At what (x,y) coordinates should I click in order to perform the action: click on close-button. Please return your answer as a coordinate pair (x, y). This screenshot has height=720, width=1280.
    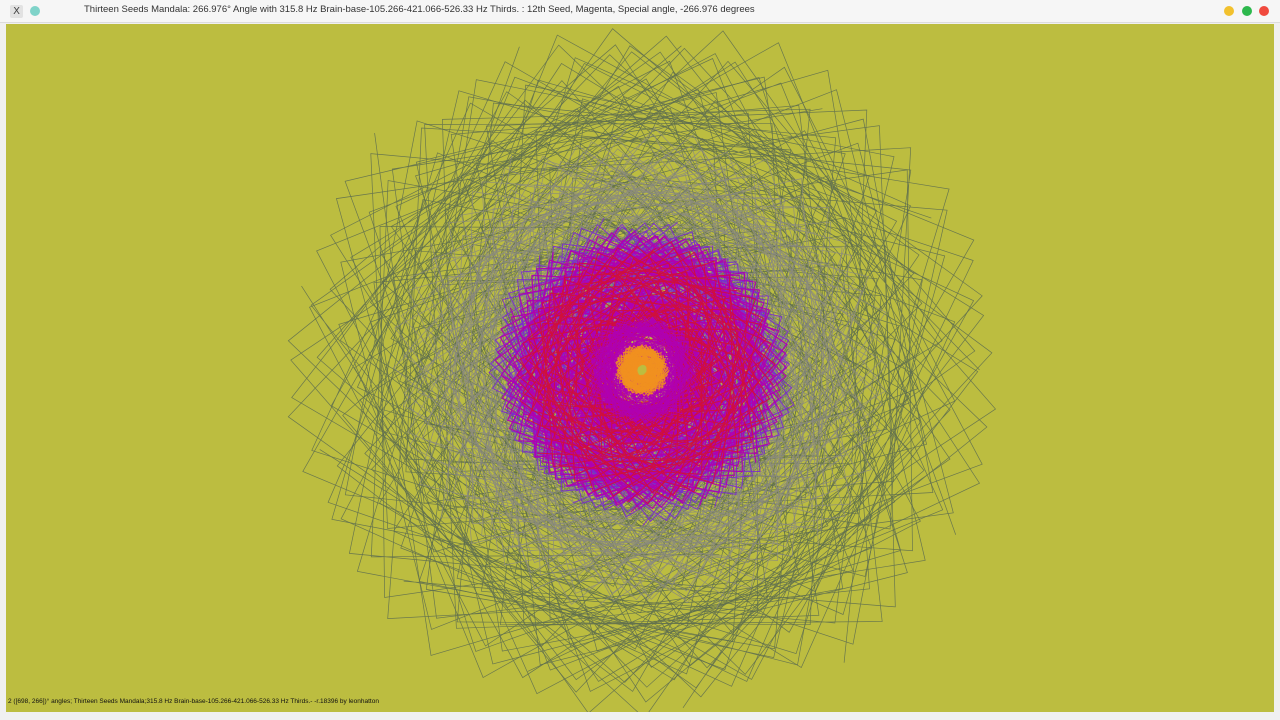
    Looking at the image, I should click on (1264, 11).